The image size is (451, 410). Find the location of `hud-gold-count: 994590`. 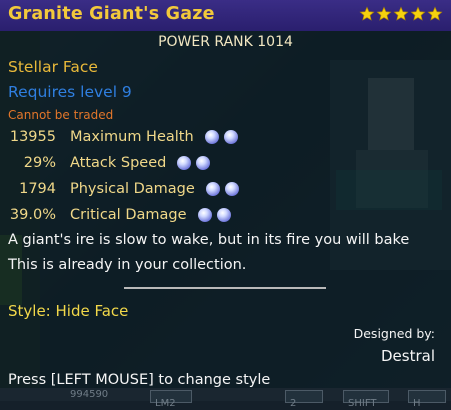

hud-gold-count: 994590 is located at coordinates (89, 394).